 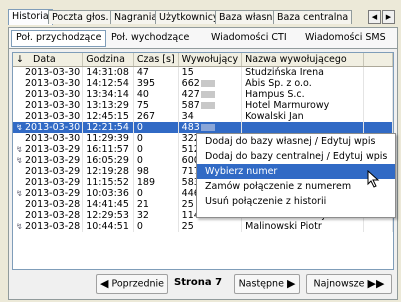 What do you see at coordinates (80, 17) in the screenshot?
I see `tab-poczta-glosowa: Poczta głos.` at bounding box center [80, 17].